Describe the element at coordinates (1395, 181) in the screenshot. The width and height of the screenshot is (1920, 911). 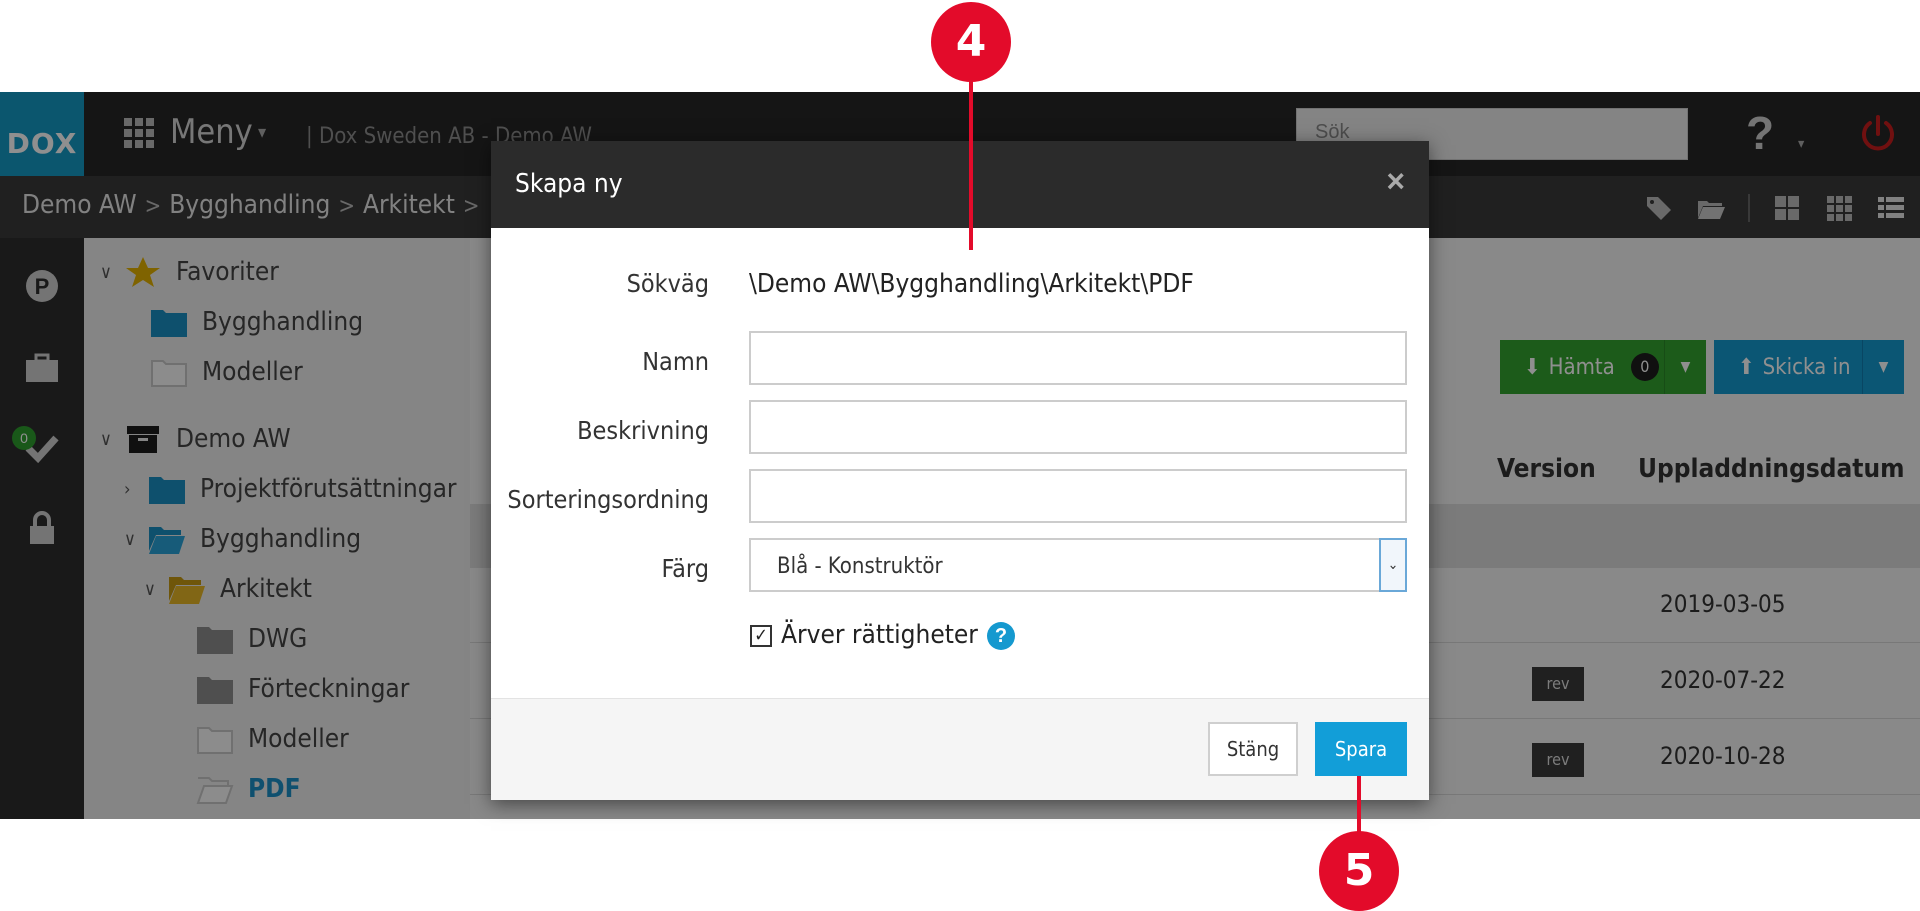
I see `close-icon: ×` at that location.